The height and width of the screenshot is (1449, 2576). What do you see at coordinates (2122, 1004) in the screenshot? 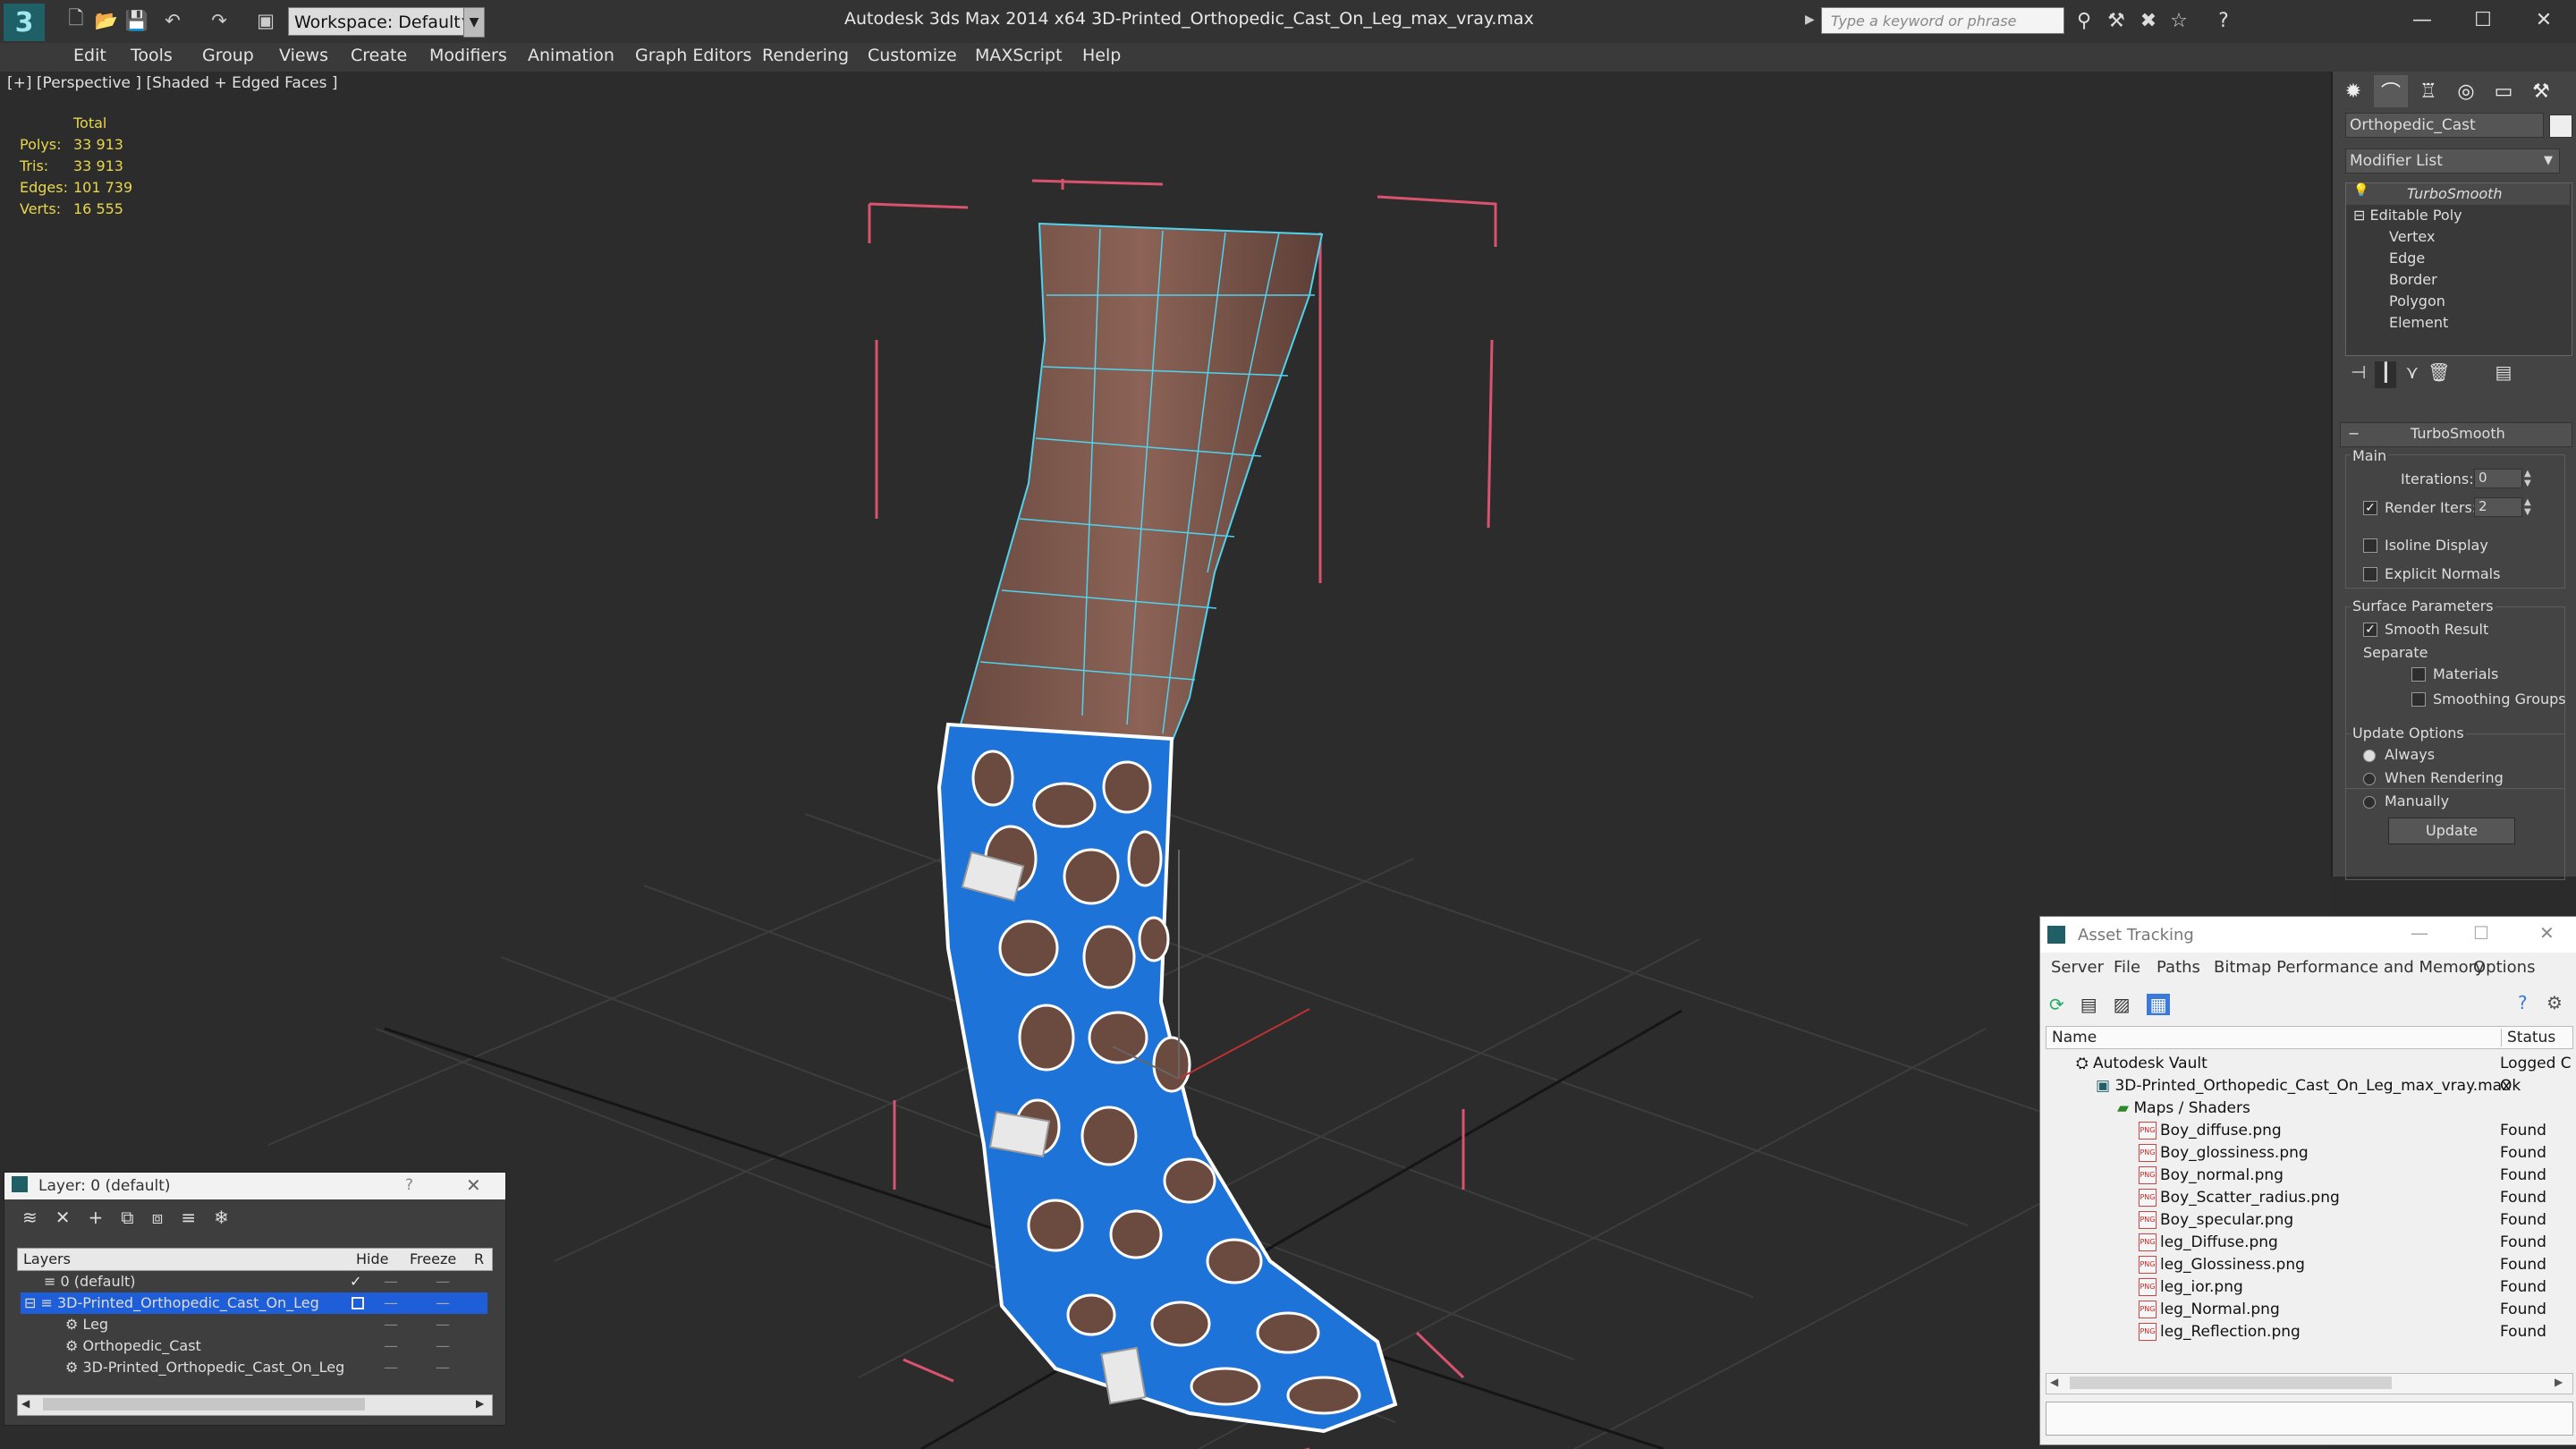
I see `thumbnail-view-icon: ▨` at bounding box center [2122, 1004].